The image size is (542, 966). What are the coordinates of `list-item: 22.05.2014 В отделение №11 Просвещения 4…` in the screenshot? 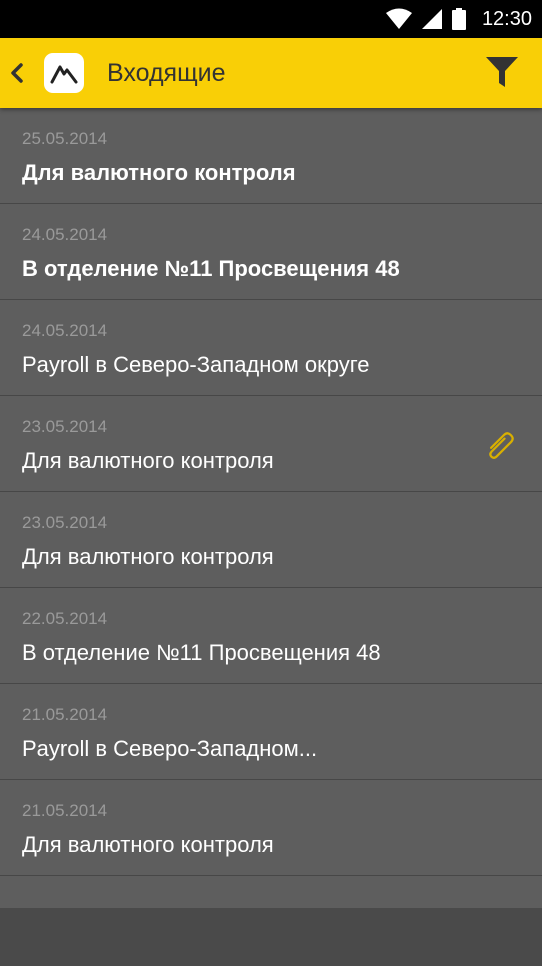 It's located at (271, 636).